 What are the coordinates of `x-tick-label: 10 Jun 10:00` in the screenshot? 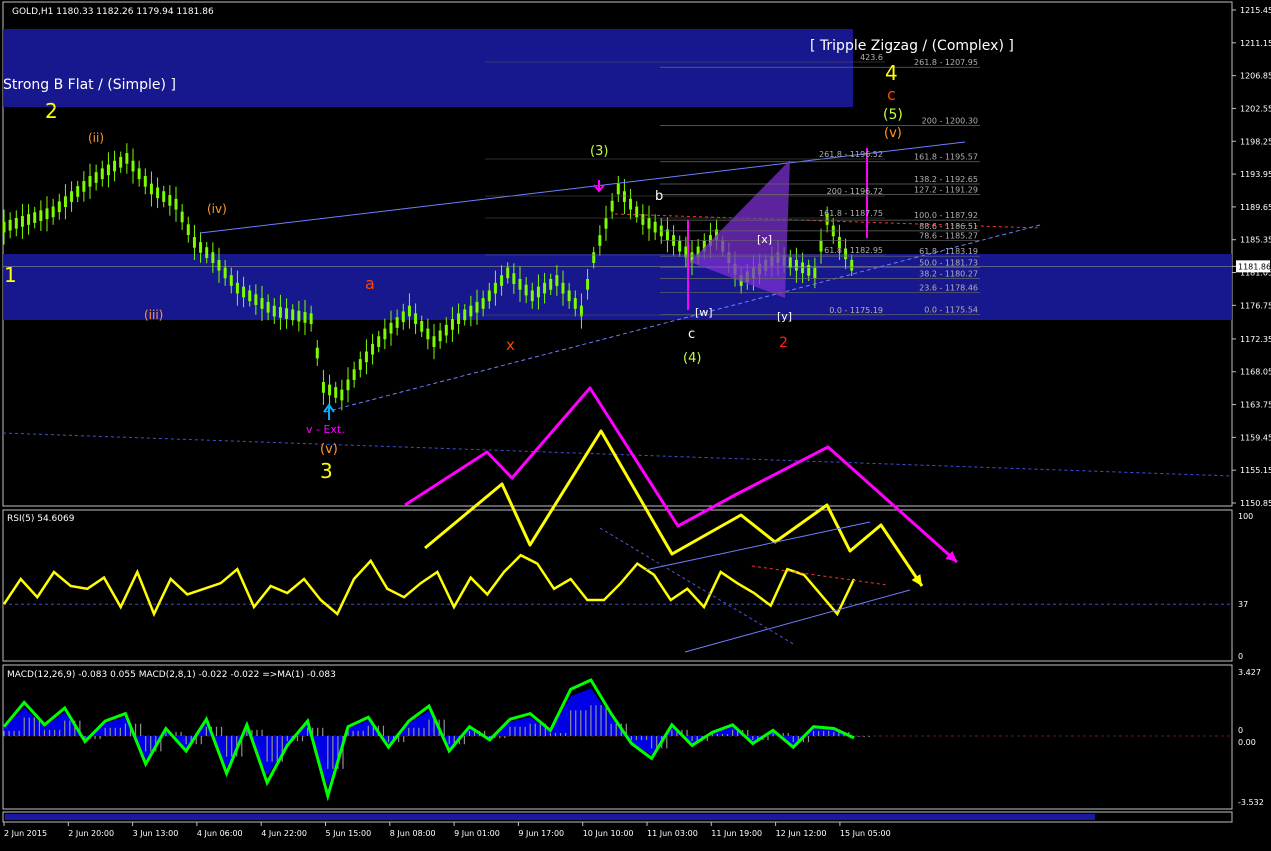 It's located at (608, 833).